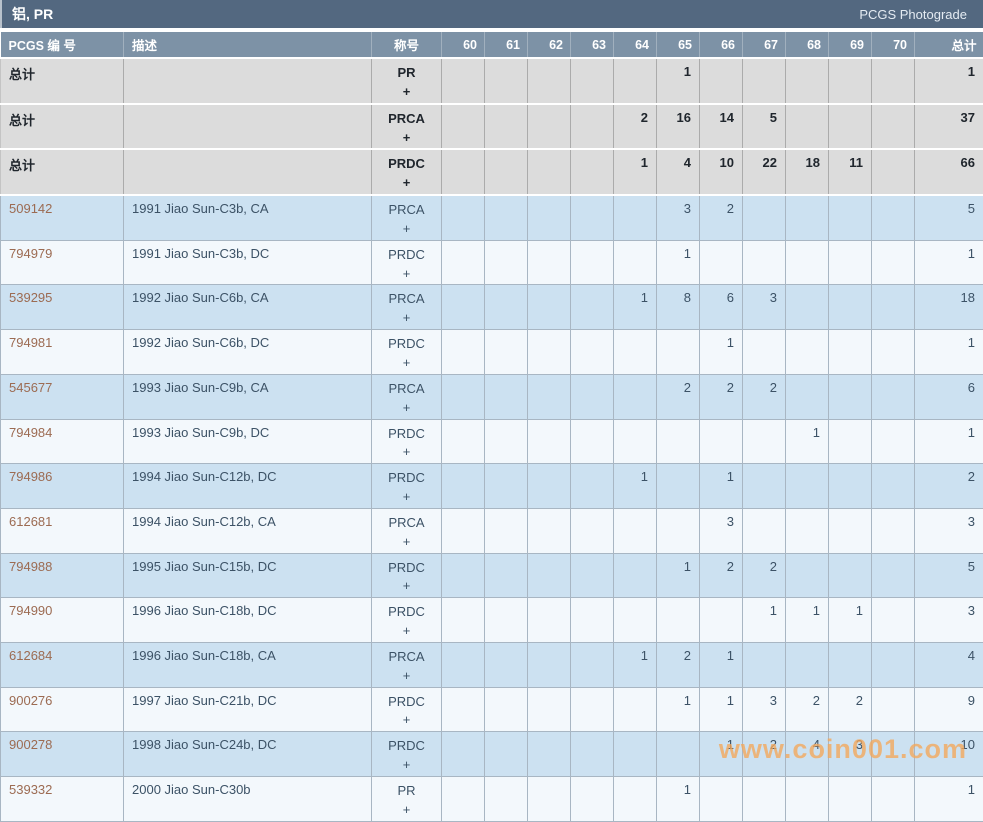  I want to click on pcgs-number-cell: 794990, so click(62, 620).